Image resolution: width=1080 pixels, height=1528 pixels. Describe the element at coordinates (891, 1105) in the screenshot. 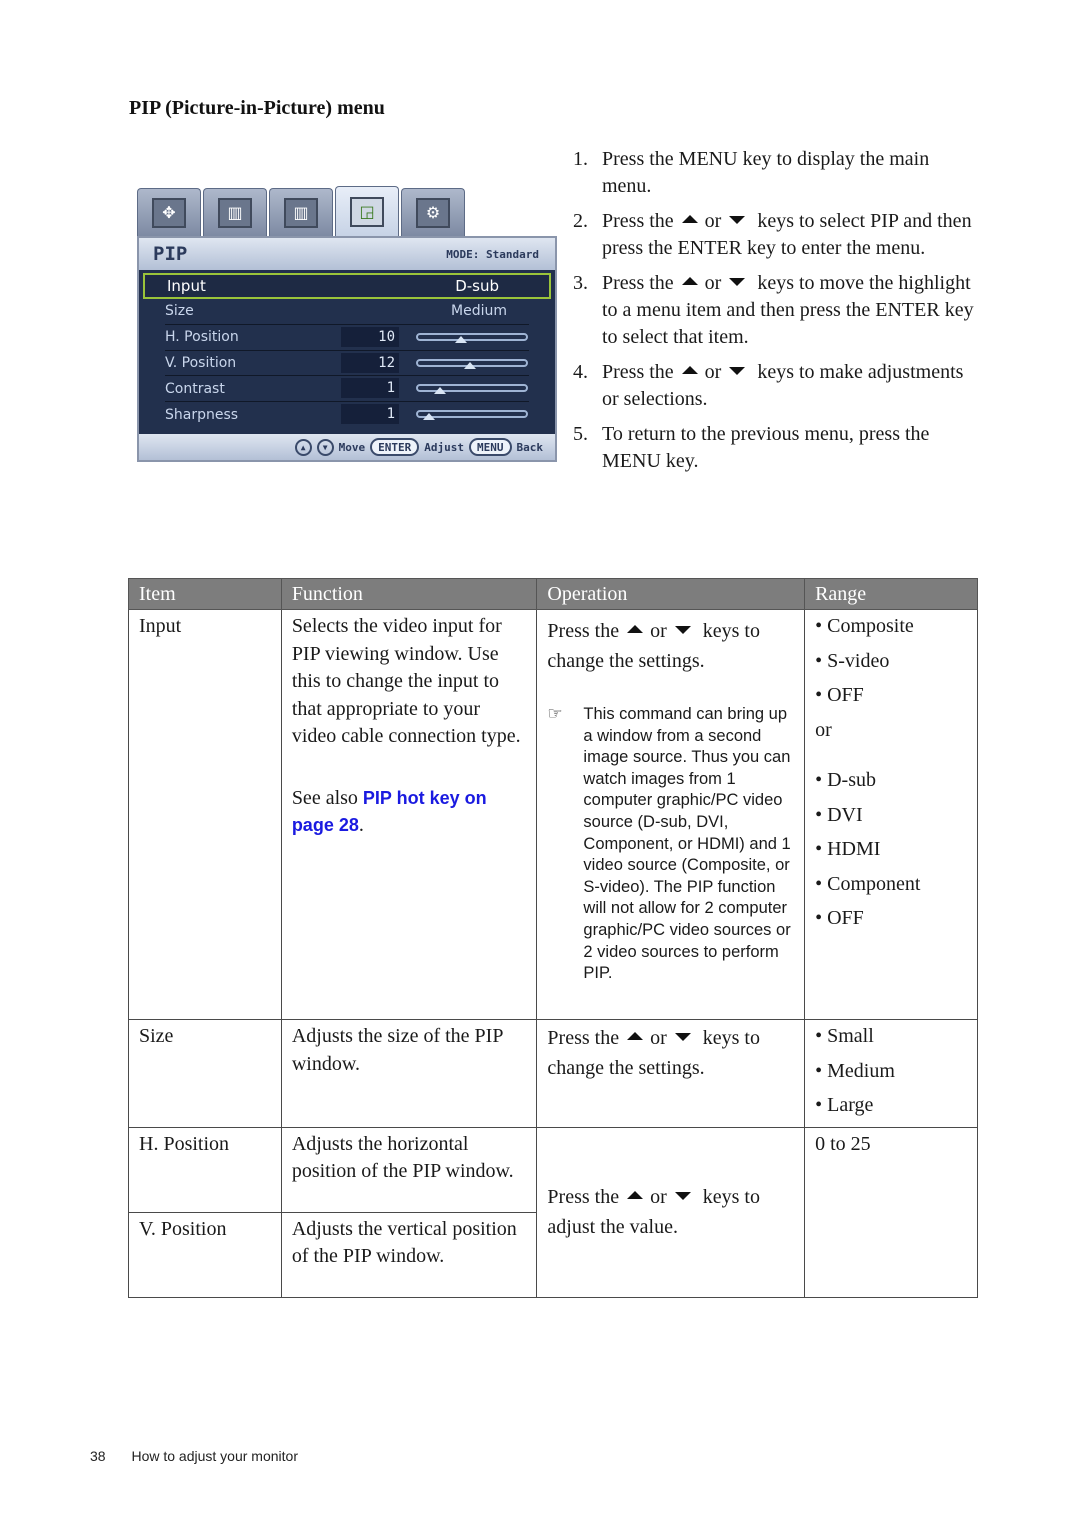

I see `range-option: Large` at that location.